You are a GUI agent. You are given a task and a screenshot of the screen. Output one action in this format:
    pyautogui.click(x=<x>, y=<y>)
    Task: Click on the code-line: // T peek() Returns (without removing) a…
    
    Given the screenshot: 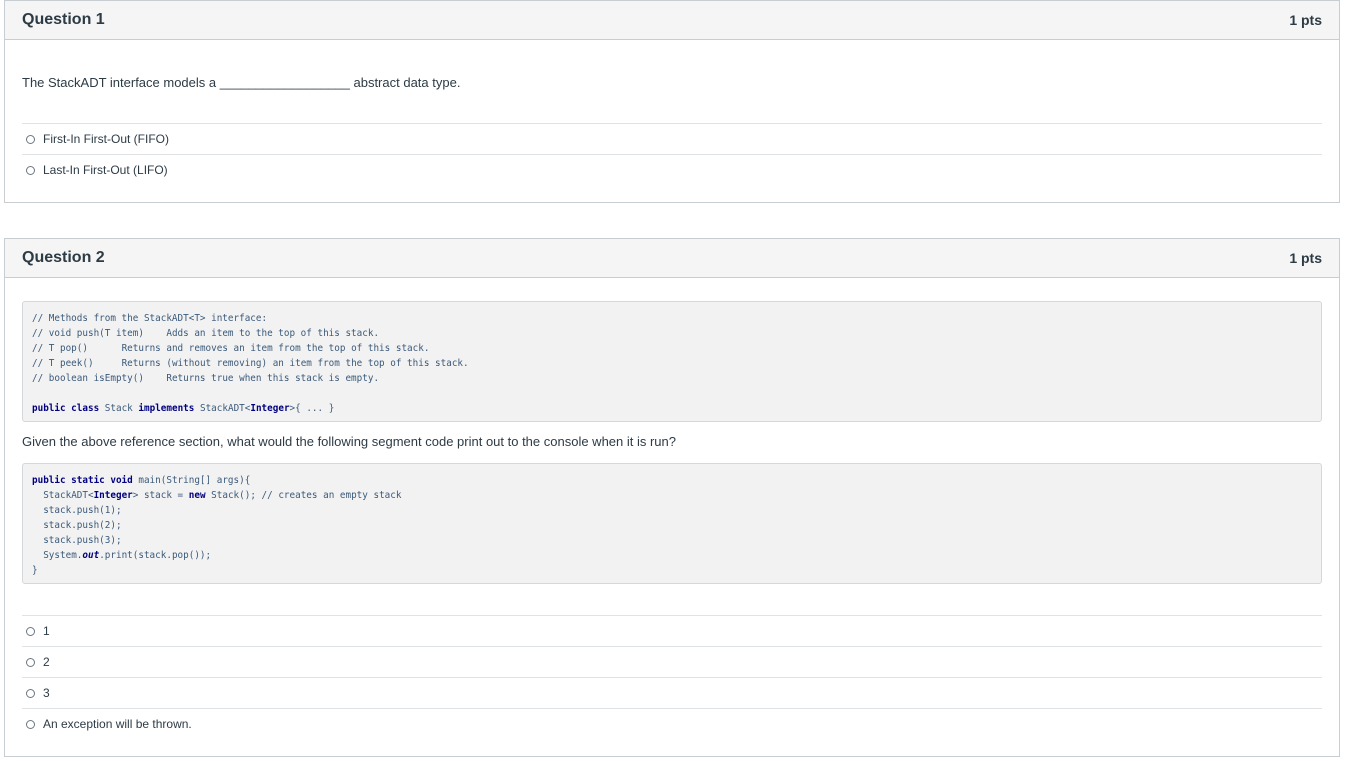 What is the action you would take?
    pyautogui.click(x=250, y=363)
    